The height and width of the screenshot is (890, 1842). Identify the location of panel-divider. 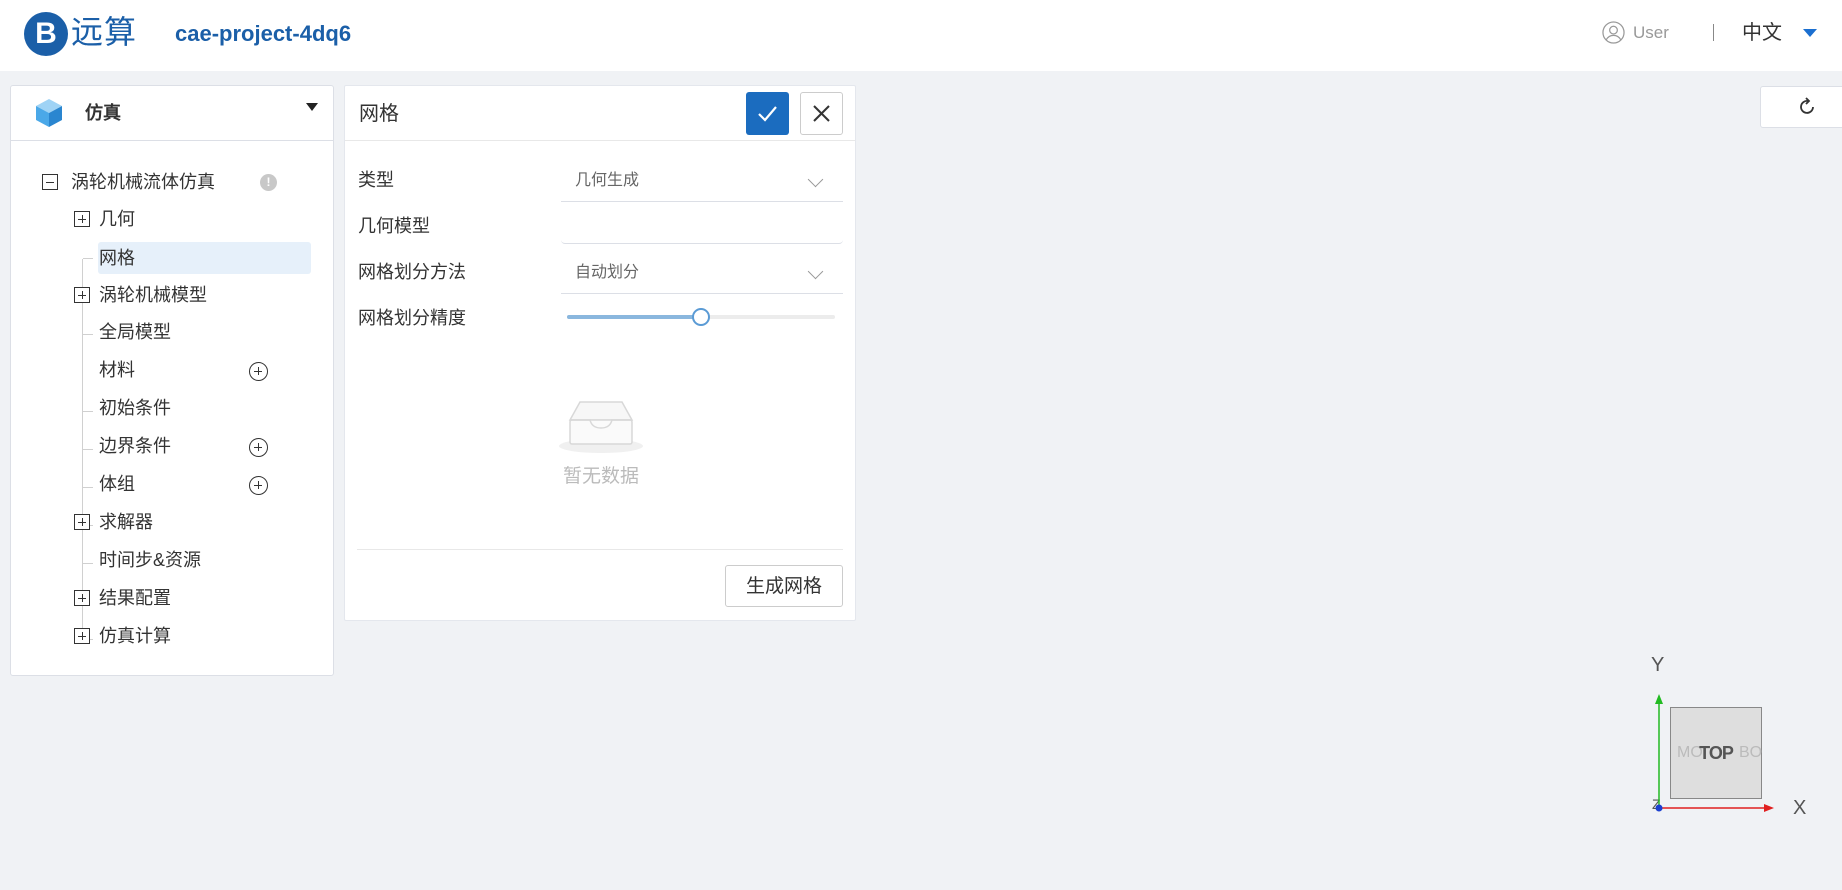
(600, 549).